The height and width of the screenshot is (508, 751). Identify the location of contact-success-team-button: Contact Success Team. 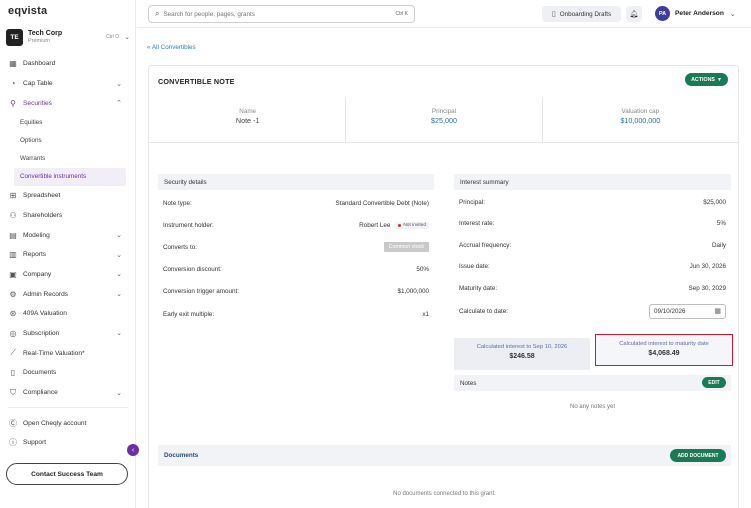
(67, 474).